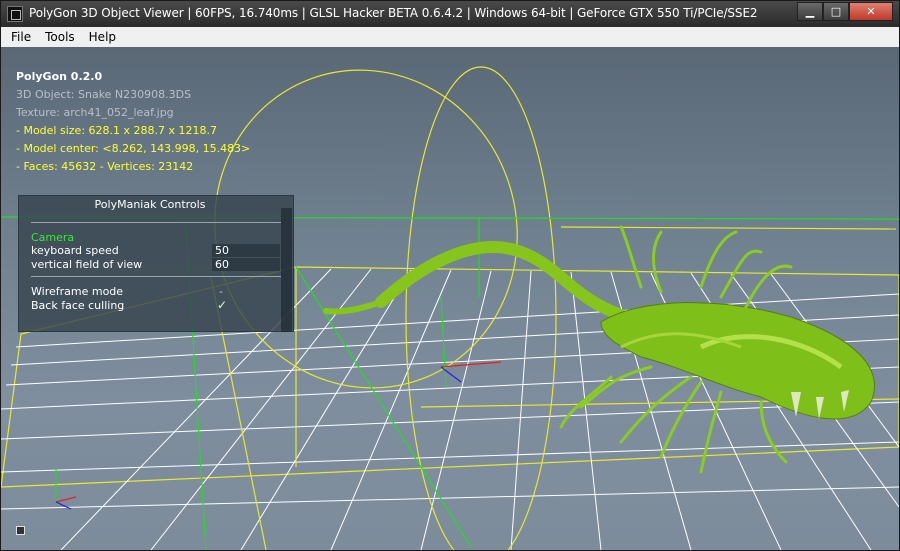  Describe the element at coordinates (87, 264) in the screenshot. I see `fov-label: vertical field of view` at that location.